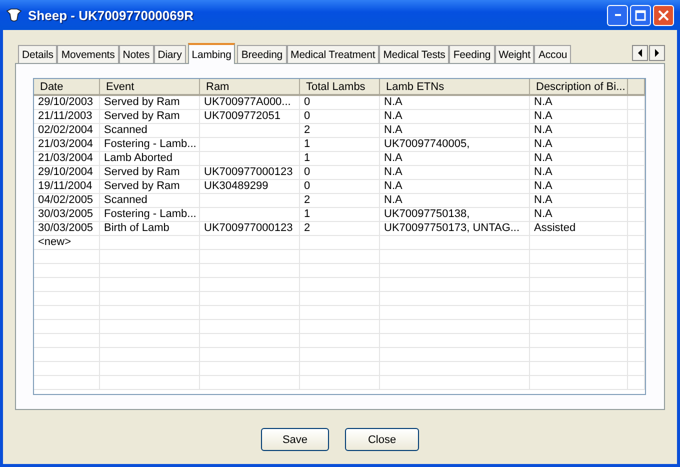 The image size is (680, 467). What do you see at coordinates (67, 243) in the screenshot?
I see `new-row-cell: <new>` at bounding box center [67, 243].